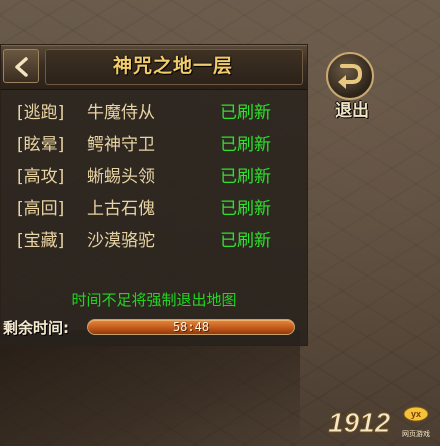  Describe the element at coordinates (41, 145) in the screenshot. I see `boss-tag: [眩晕]` at that location.